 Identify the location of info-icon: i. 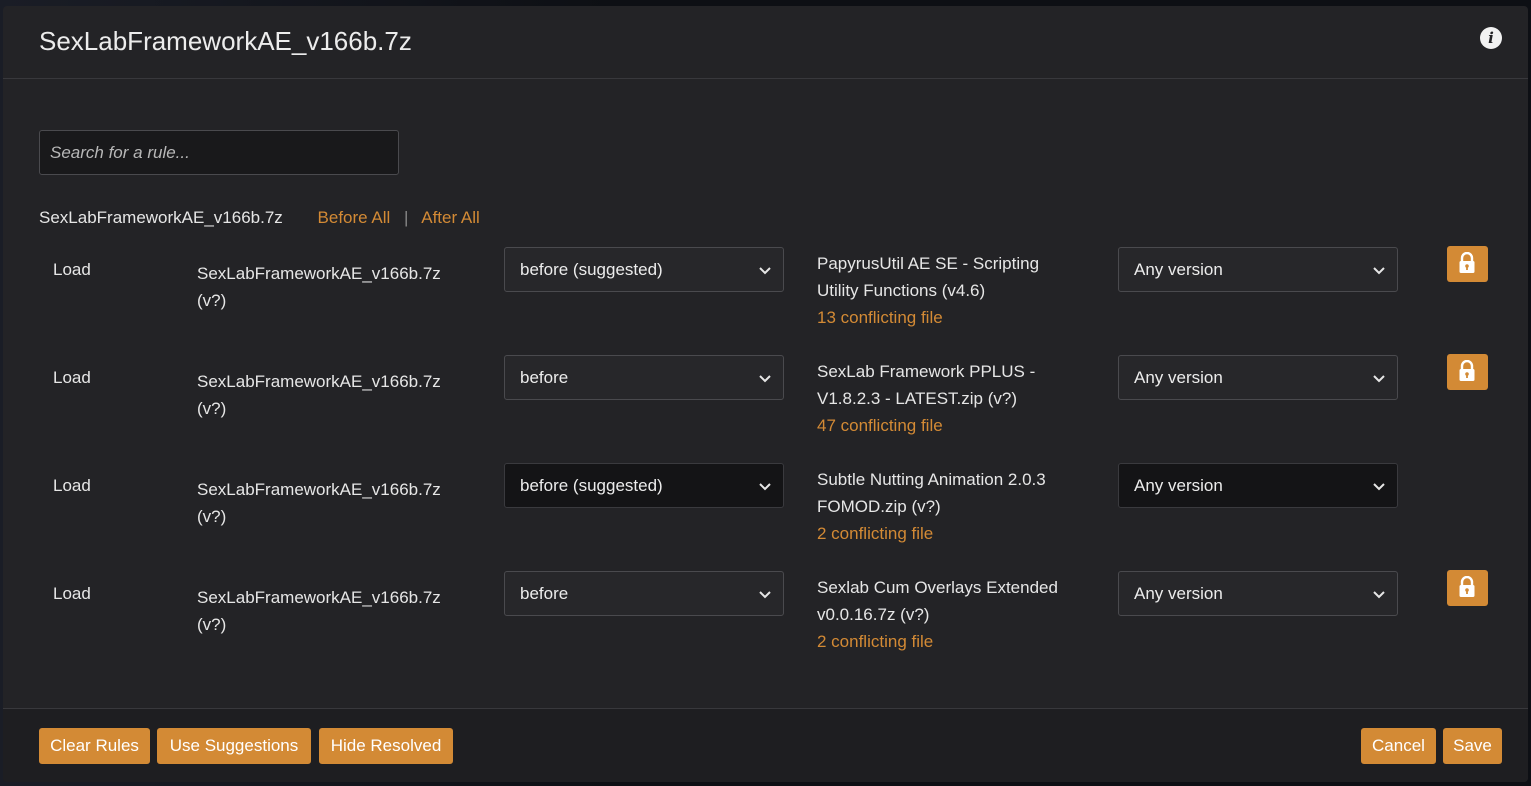
(1491, 38).